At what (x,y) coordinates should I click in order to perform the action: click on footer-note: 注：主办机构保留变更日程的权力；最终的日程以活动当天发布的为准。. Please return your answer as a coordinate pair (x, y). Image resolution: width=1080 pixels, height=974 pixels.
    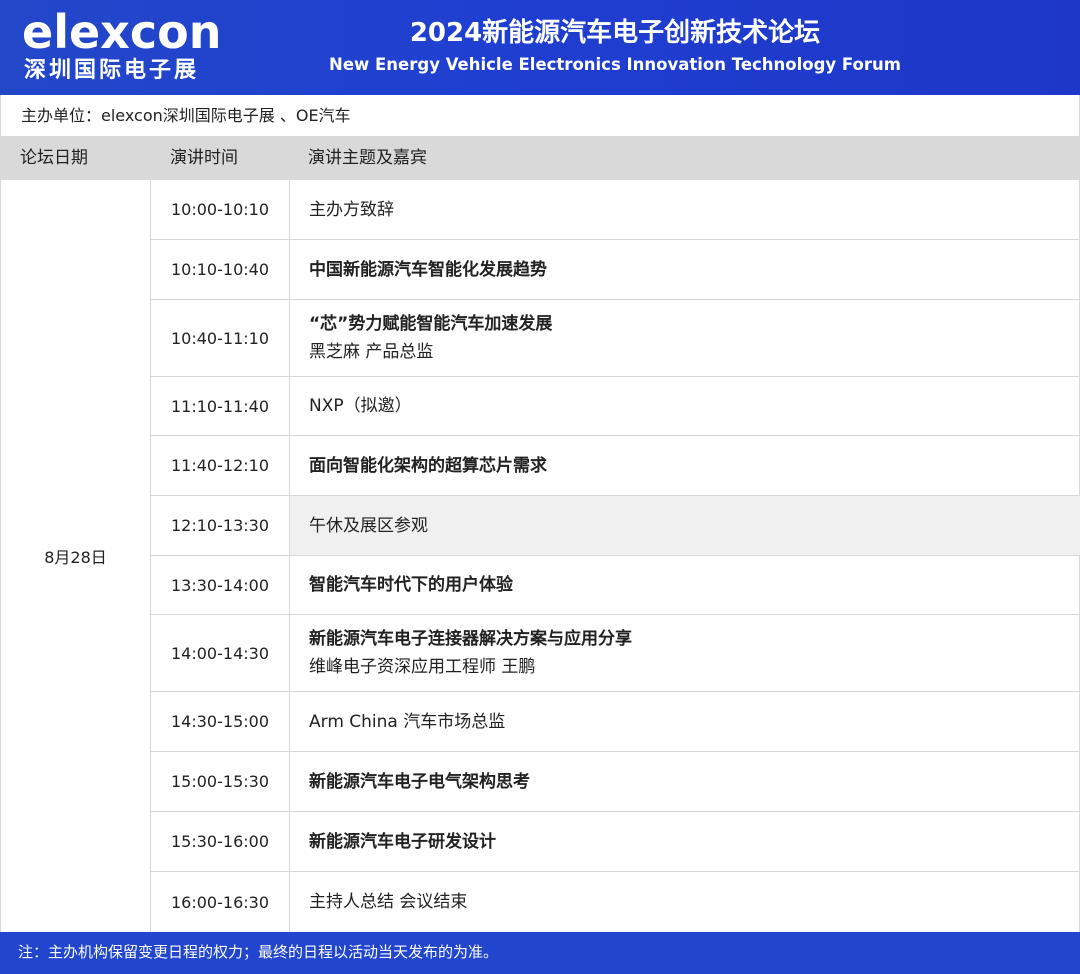
    Looking at the image, I should click on (540, 953).